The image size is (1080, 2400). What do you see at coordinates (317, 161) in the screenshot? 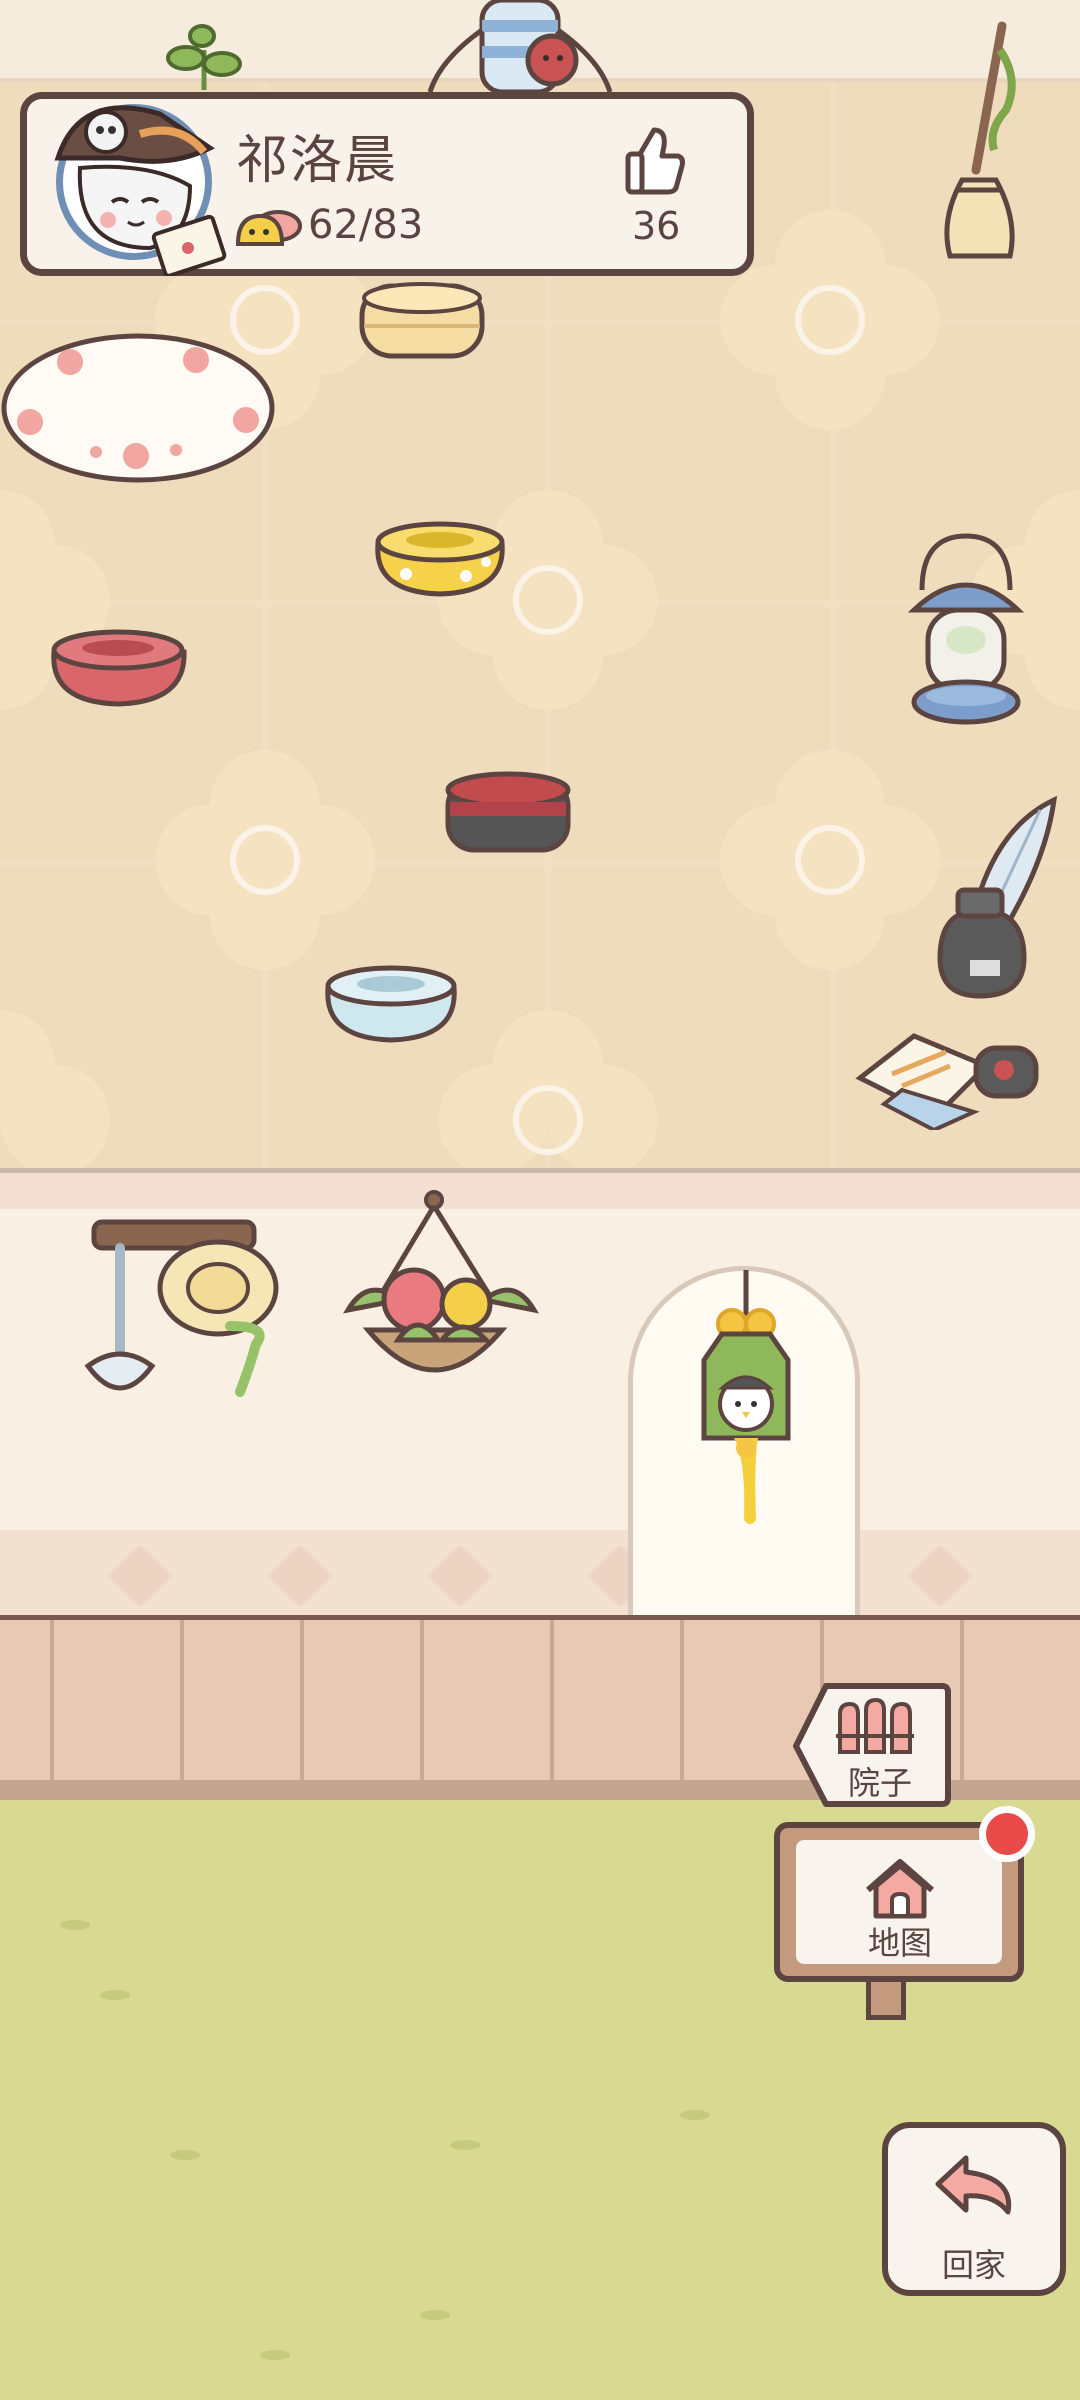
I see `player-name: 祁洛晨` at bounding box center [317, 161].